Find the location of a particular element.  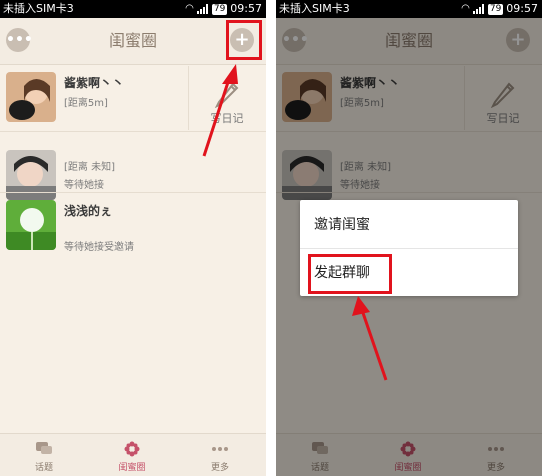

friend-name: 浅浅的ぇ is located at coordinates (88, 211).